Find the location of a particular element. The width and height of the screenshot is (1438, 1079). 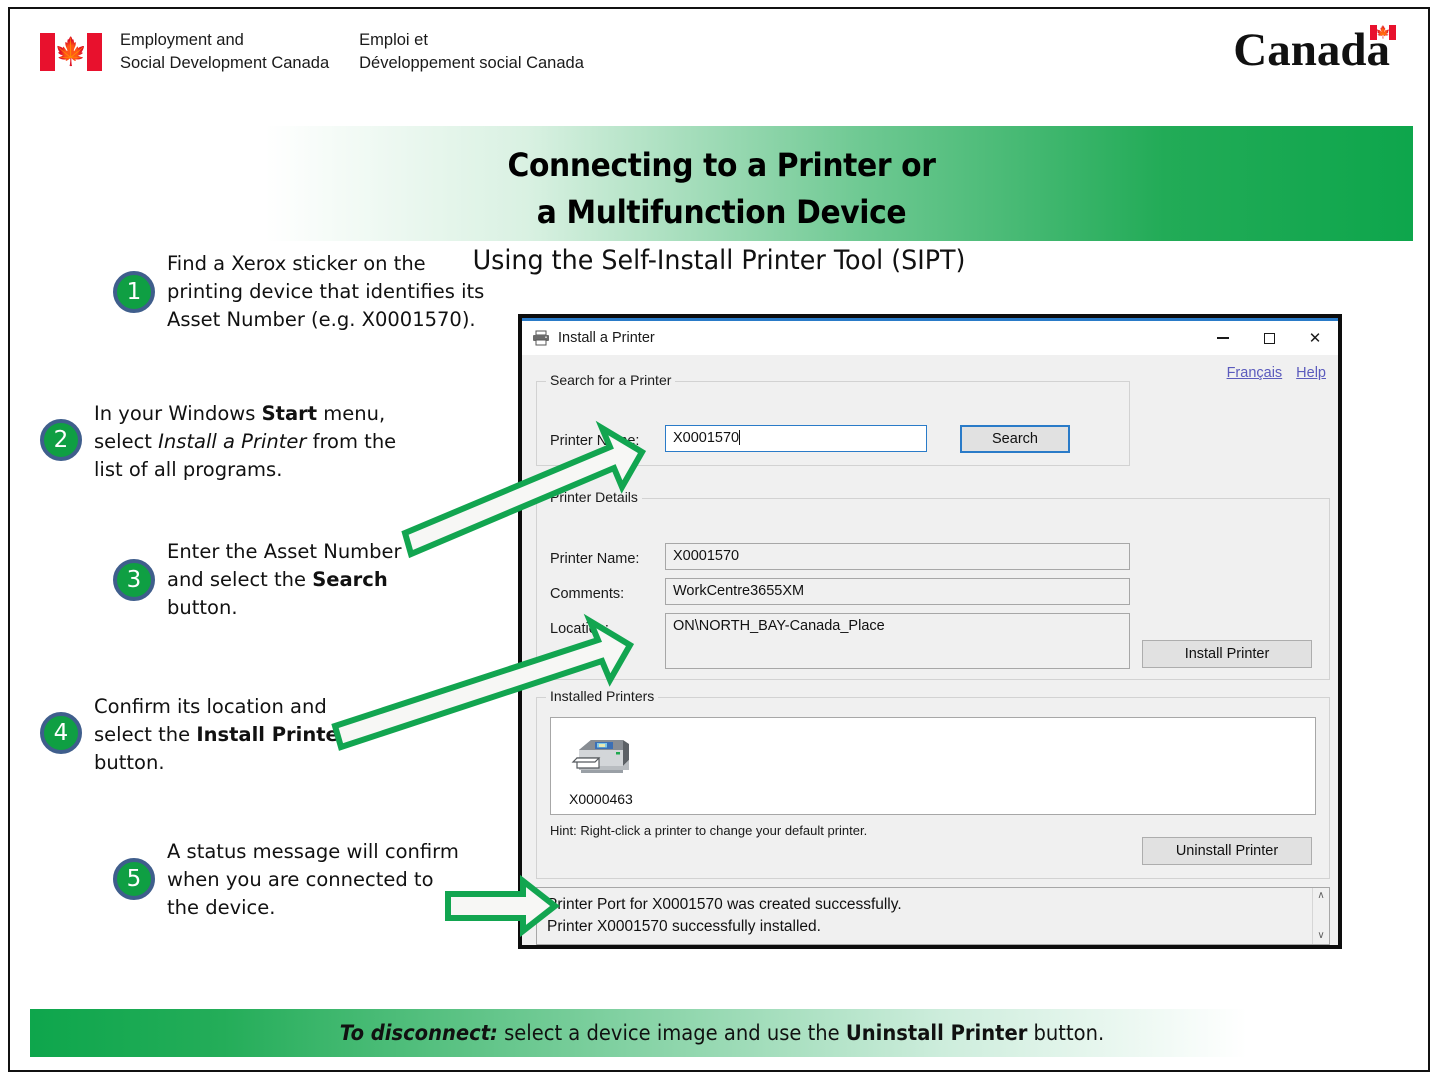

step-1-line3: Asset Number (e.g. X0001570). is located at coordinates (321, 320).